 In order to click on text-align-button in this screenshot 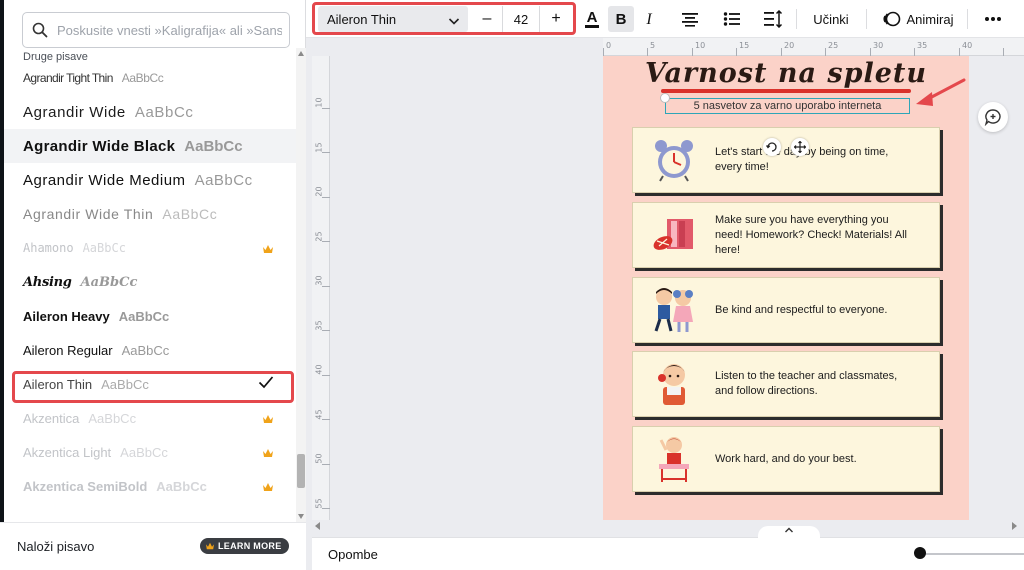, I will do `click(690, 19)`.